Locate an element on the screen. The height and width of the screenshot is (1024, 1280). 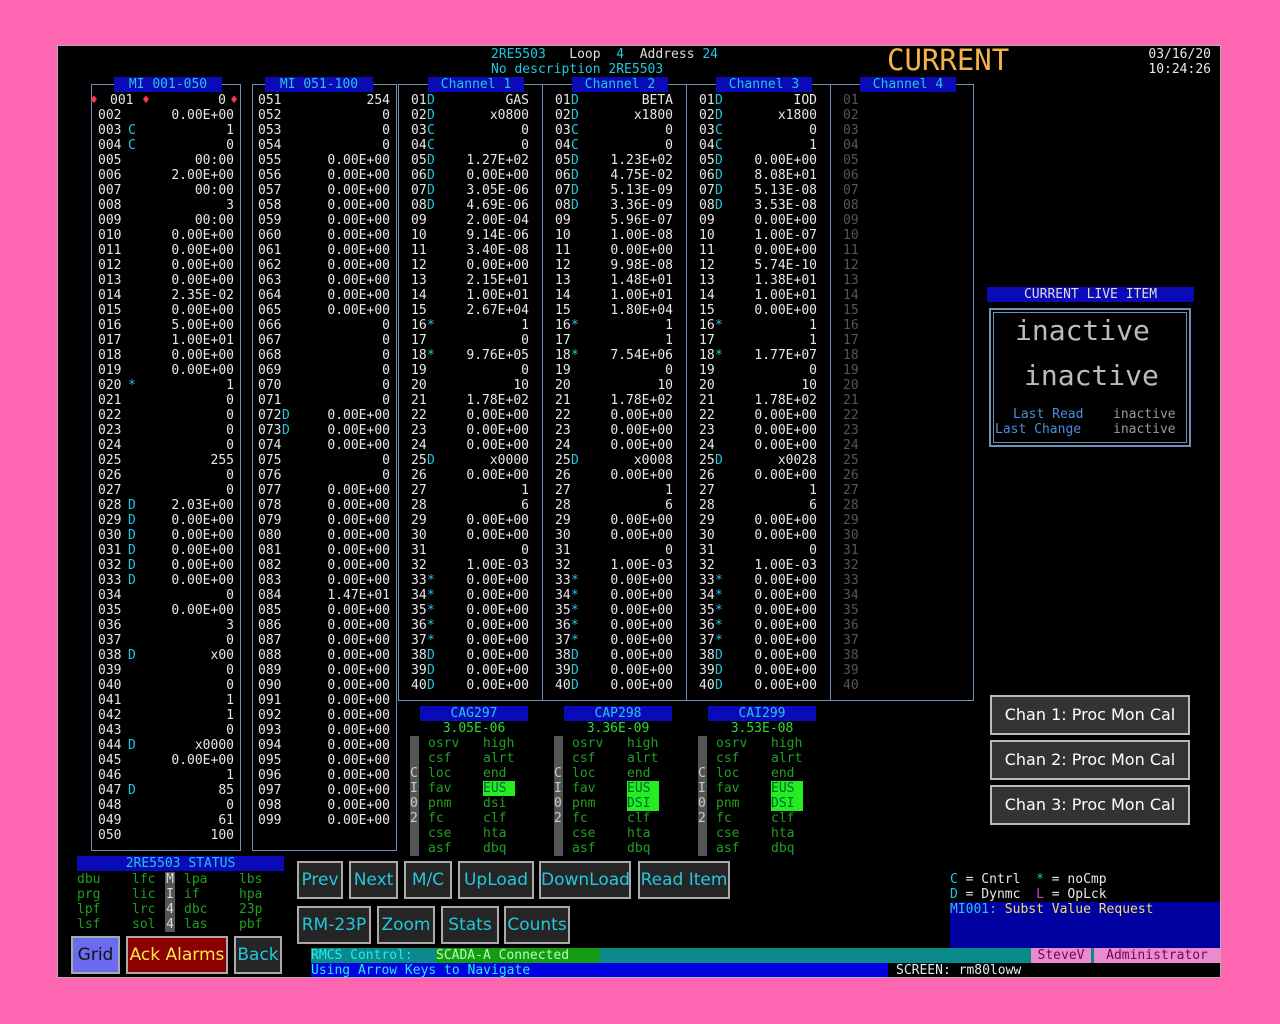
channel-item-row: 06 D 0.00E+00 is located at coordinates (470, 175).